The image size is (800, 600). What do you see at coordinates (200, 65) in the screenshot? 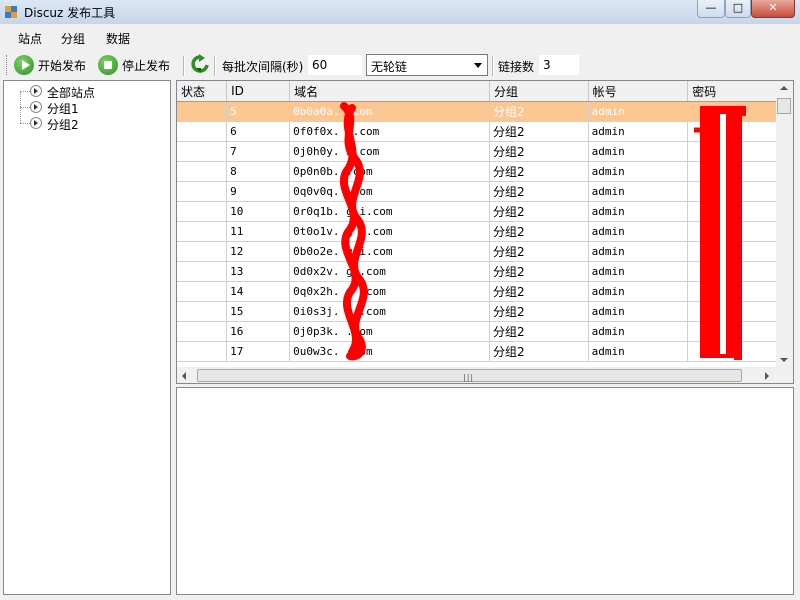
I see `refresh-icon` at bounding box center [200, 65].